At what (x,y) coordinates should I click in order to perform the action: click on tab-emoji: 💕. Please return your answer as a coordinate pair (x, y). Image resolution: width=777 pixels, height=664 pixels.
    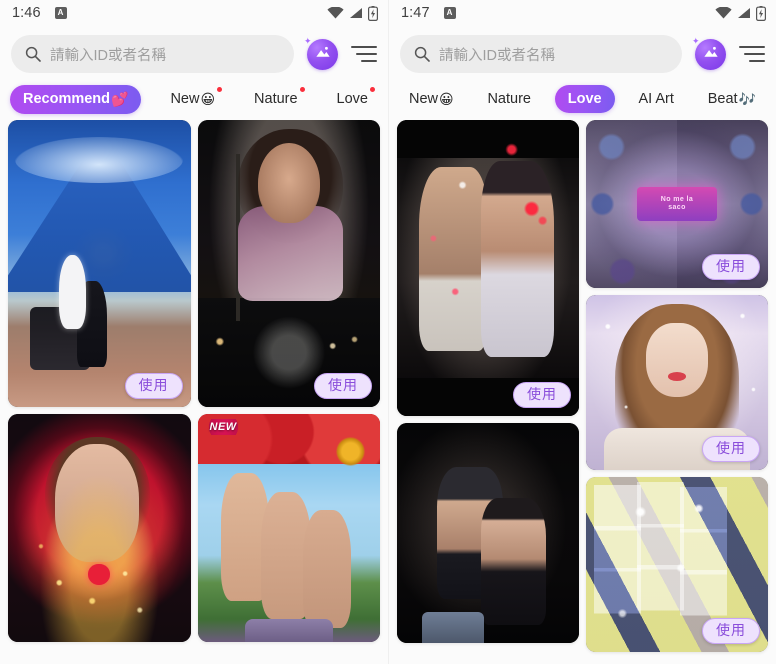
    Looking at the image, I should click on (120, 98).